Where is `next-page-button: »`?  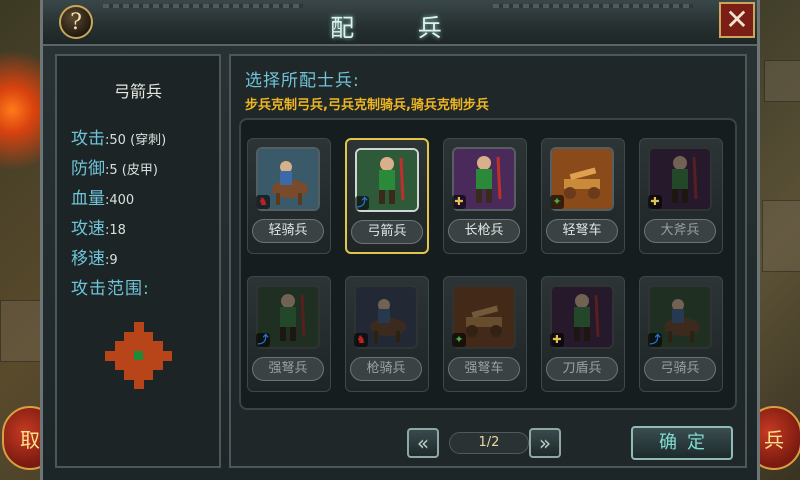 next-page-button: » is located at coordinates (545, 443).